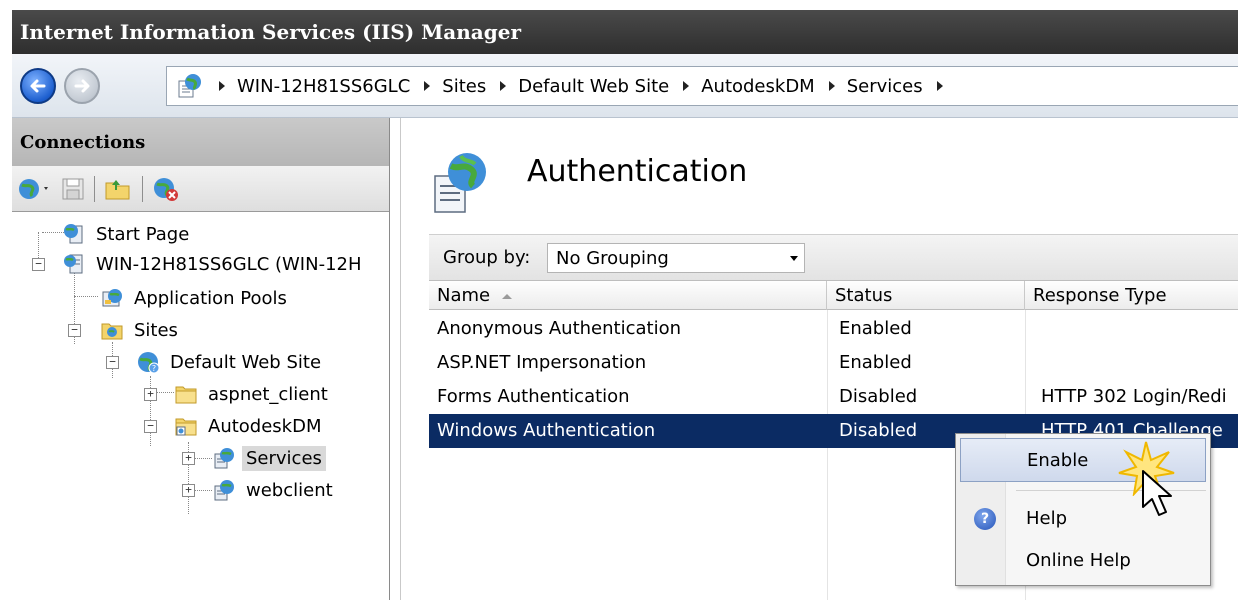  I want to click on sort-ascending-icon, so click(507, 296).